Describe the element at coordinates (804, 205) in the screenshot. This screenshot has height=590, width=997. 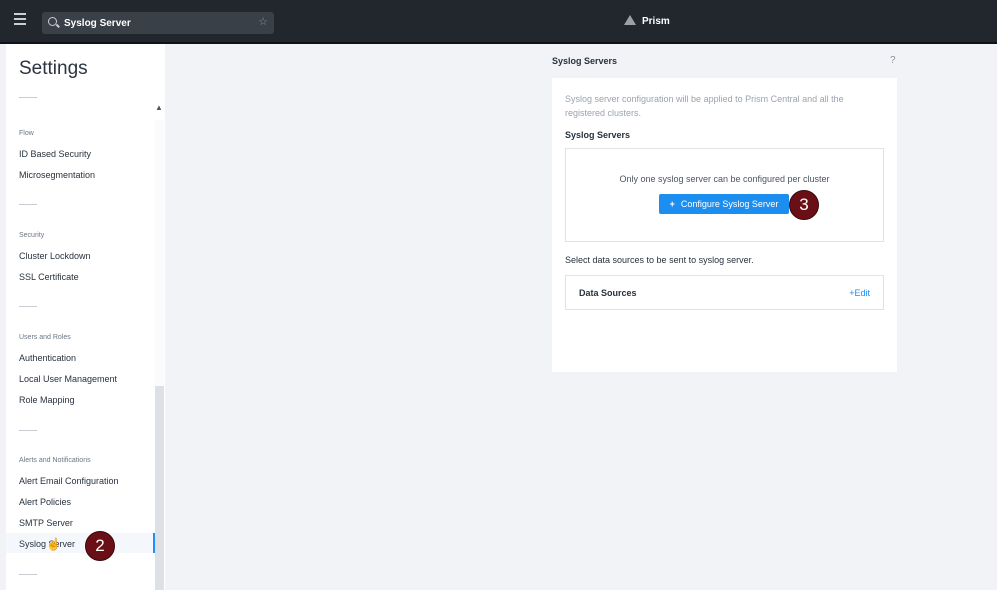
I see `step-badge-3: 3` at that location.